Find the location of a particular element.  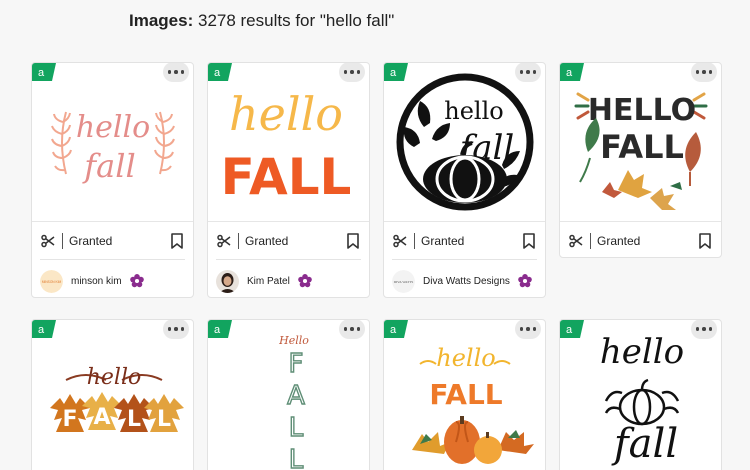

image-card: a HELLO FALL Granted is located at coordinates (640, 160).